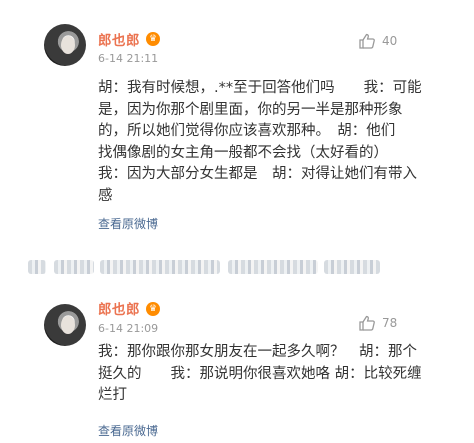 This screenshot has width=474, height=443. What do you see at coordinates (260, 373) in the screenshot?
I see `comment-line: 挺久的 我：那说明你很喜欢她咯 胡：比较死缠` at bounding box center [260, 373].